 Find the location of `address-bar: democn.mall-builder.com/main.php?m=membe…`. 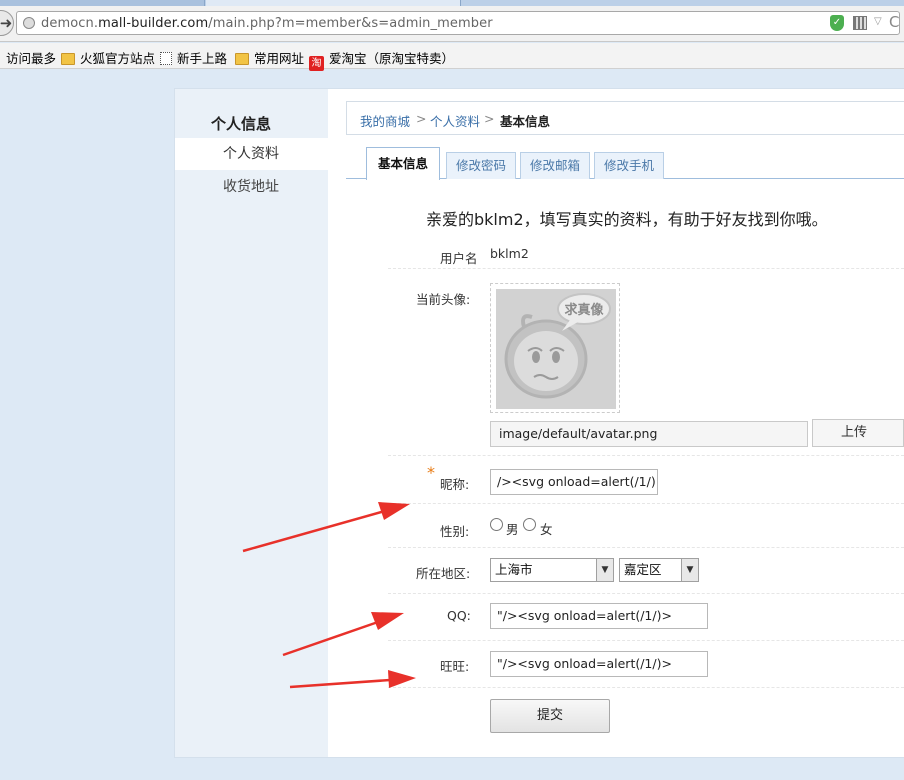

address-bar: democn.mall-builder.com/main.php?m=membe… is located at coordinates (452, 24).